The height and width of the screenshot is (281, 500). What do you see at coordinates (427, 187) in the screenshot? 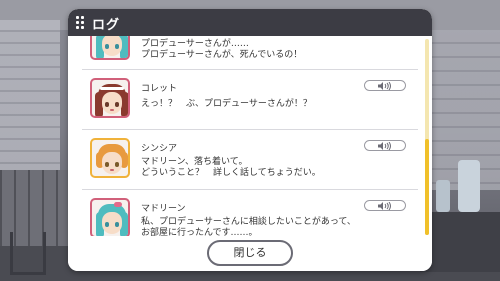
I see `scrollbar-thumb` at bounding box center [427, 187].